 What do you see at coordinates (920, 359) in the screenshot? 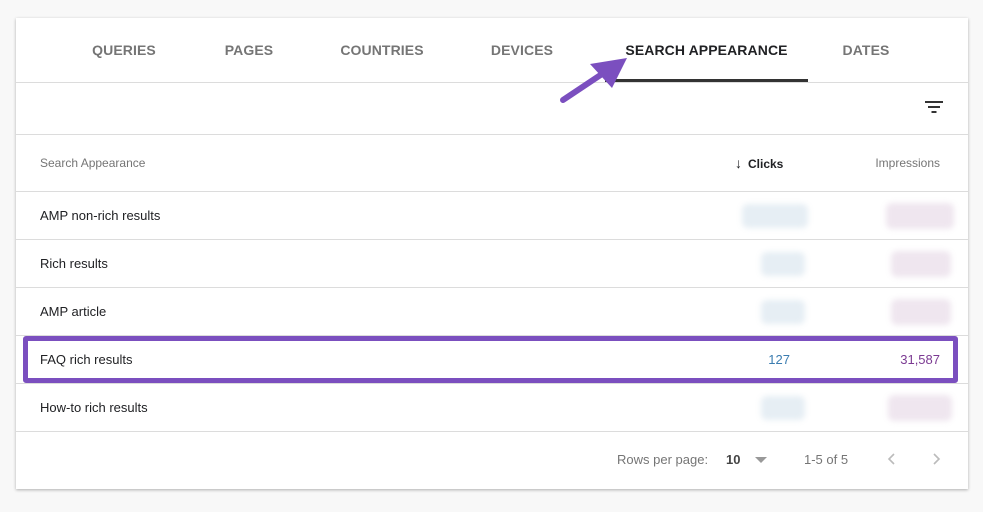
I see `row-impressions: 31,587` at bounding box center [920, 359].